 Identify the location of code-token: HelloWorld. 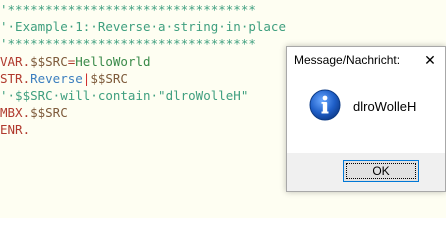
(113, 61).